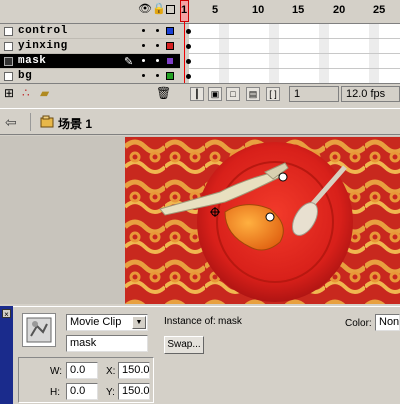 The image size is (400, 404). Describe the element at coordinates (387, 322) in the screenshot. I see `color-effect-select: None` at that location.